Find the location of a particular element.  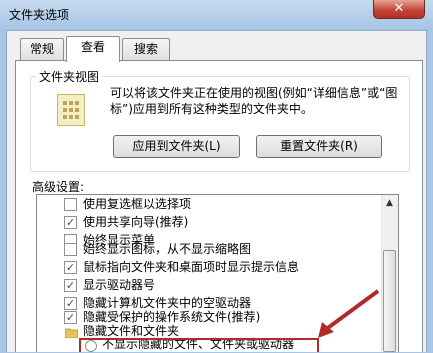

reset-folders-button: 重置文件夹(R) is located at coordinates (319, 146).